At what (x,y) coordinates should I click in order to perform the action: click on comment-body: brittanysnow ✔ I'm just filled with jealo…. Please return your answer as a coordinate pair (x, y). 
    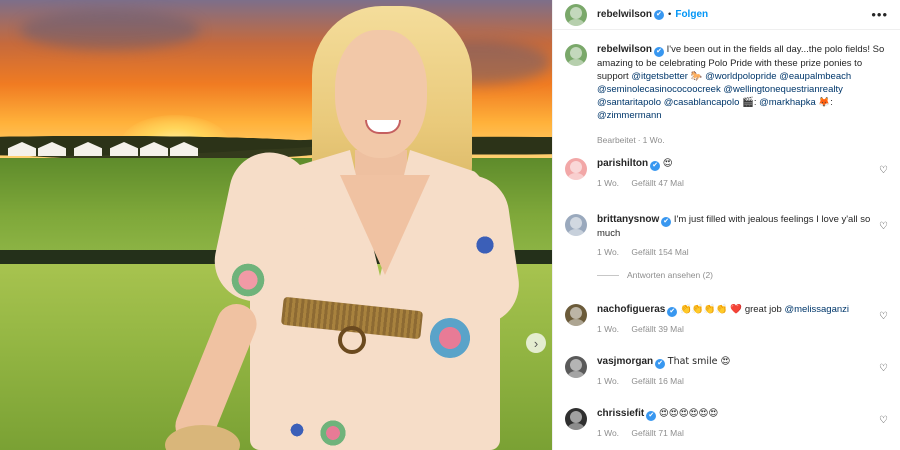
    Looking at the image, I should click on (742, 247).